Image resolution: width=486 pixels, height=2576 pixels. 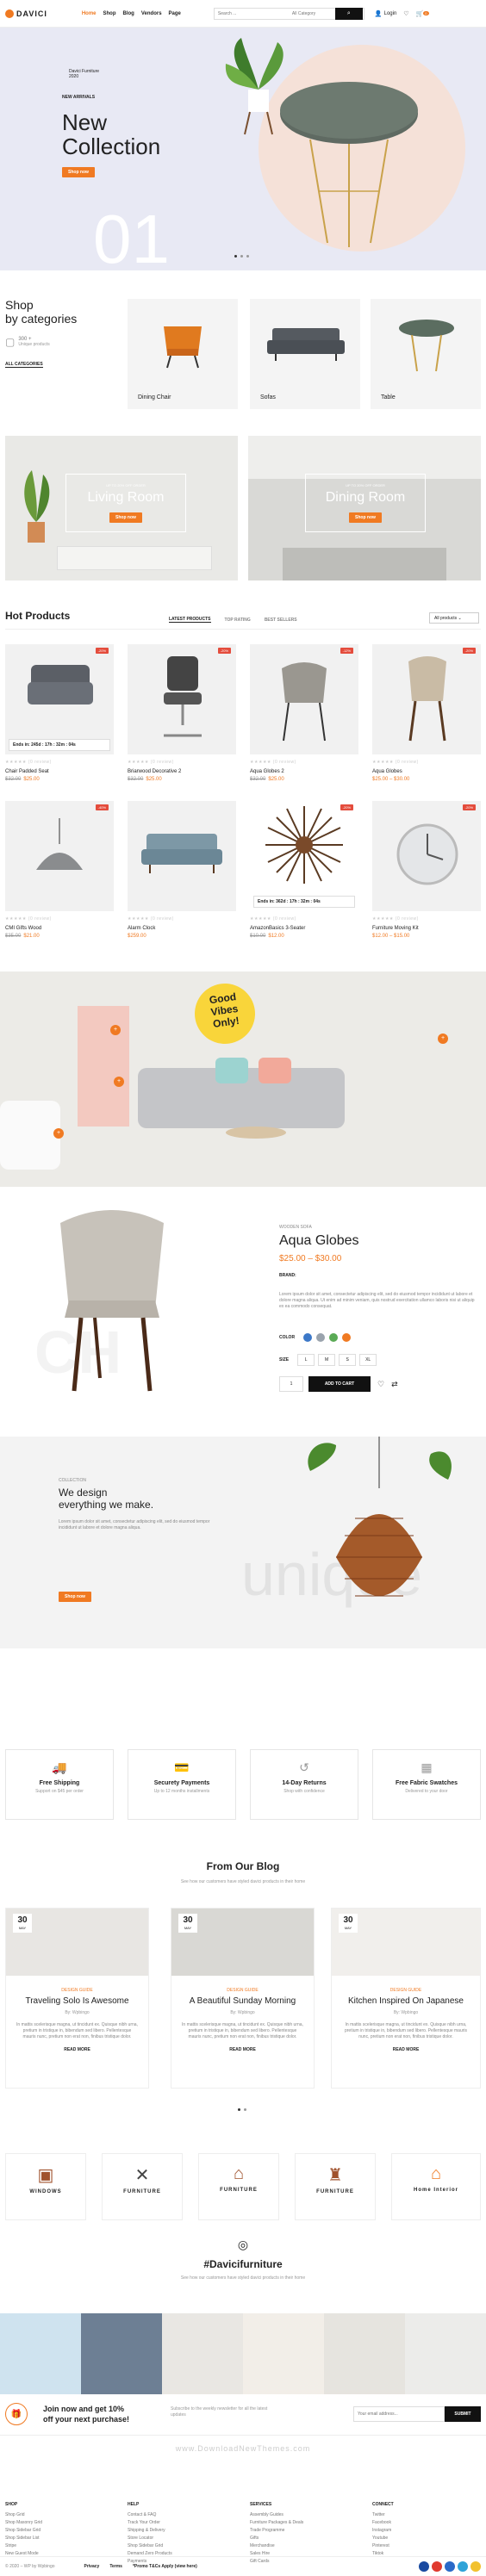 I want to click on footer-link: Shipping & Delivery, so click(x=179, y=2530).